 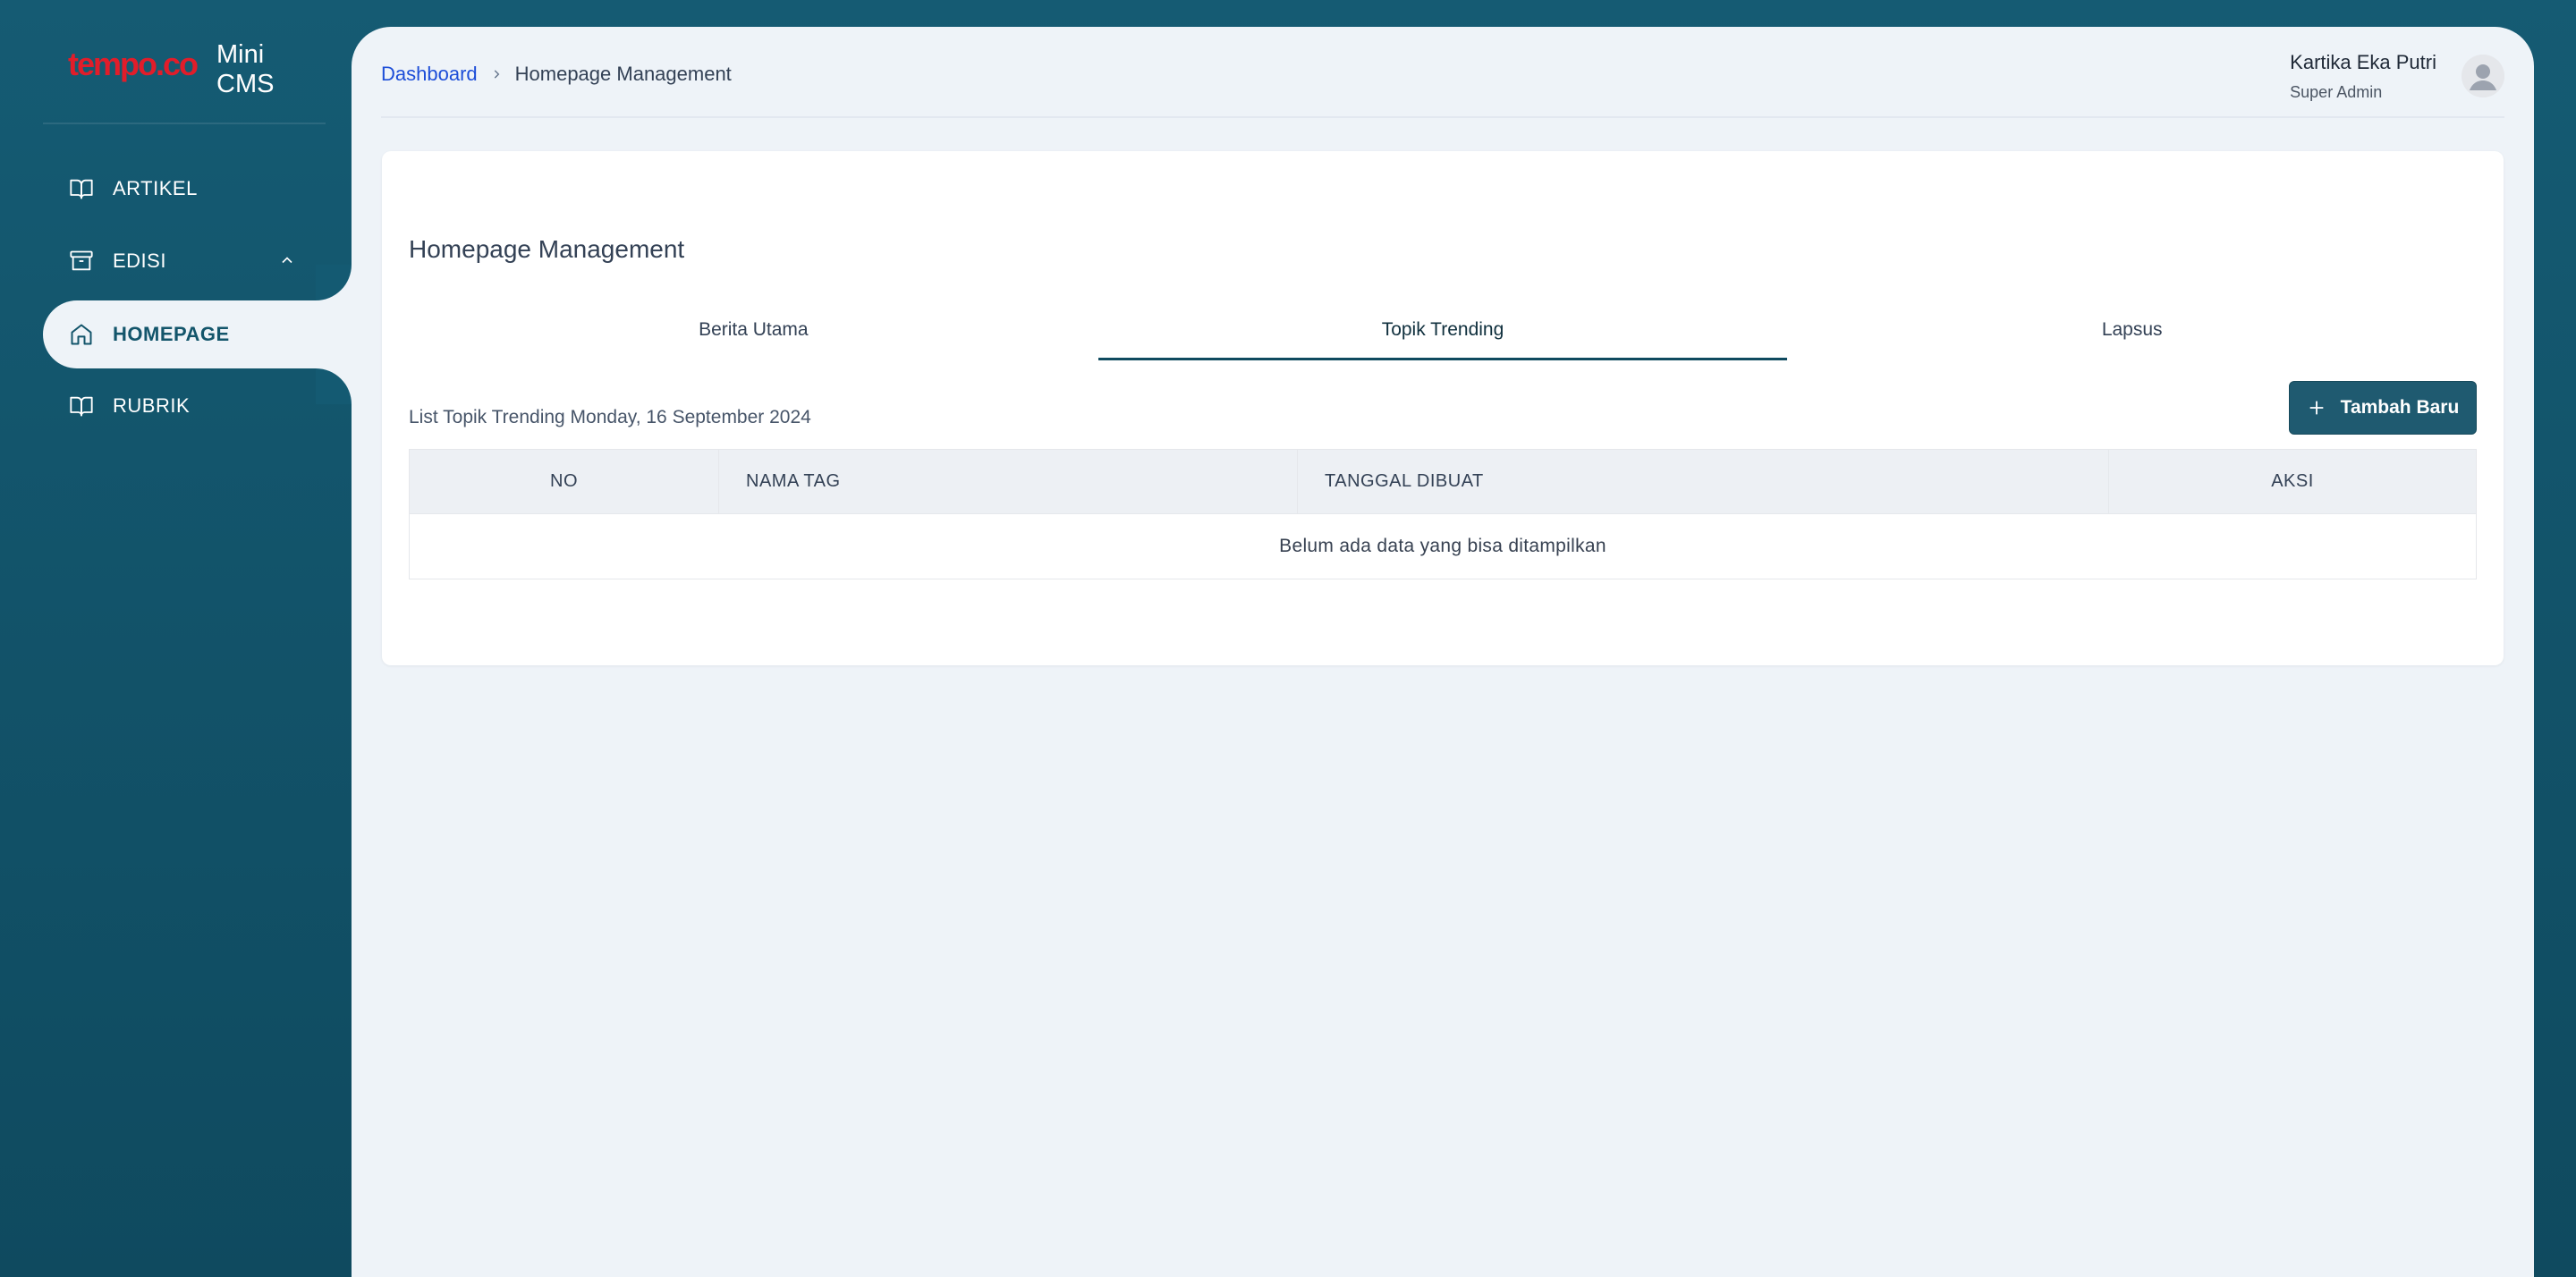 I want to click on tab-berita-utama: Berita Utama, so click(x=753, y=336).